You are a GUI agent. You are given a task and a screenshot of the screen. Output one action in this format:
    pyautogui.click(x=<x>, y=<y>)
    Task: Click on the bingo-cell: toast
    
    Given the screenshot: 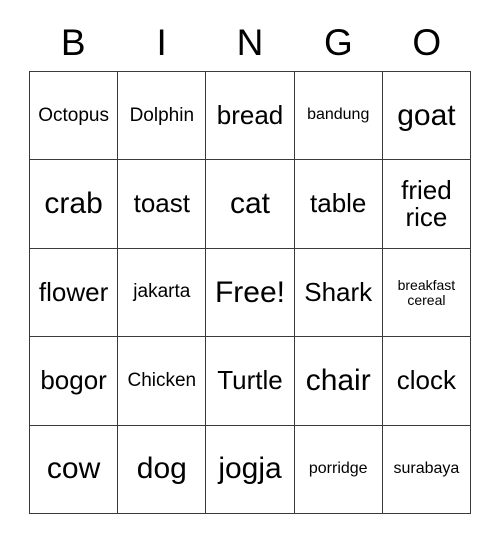 What is the action you would take?
    pyautogui.click(x=162, y=204)
    